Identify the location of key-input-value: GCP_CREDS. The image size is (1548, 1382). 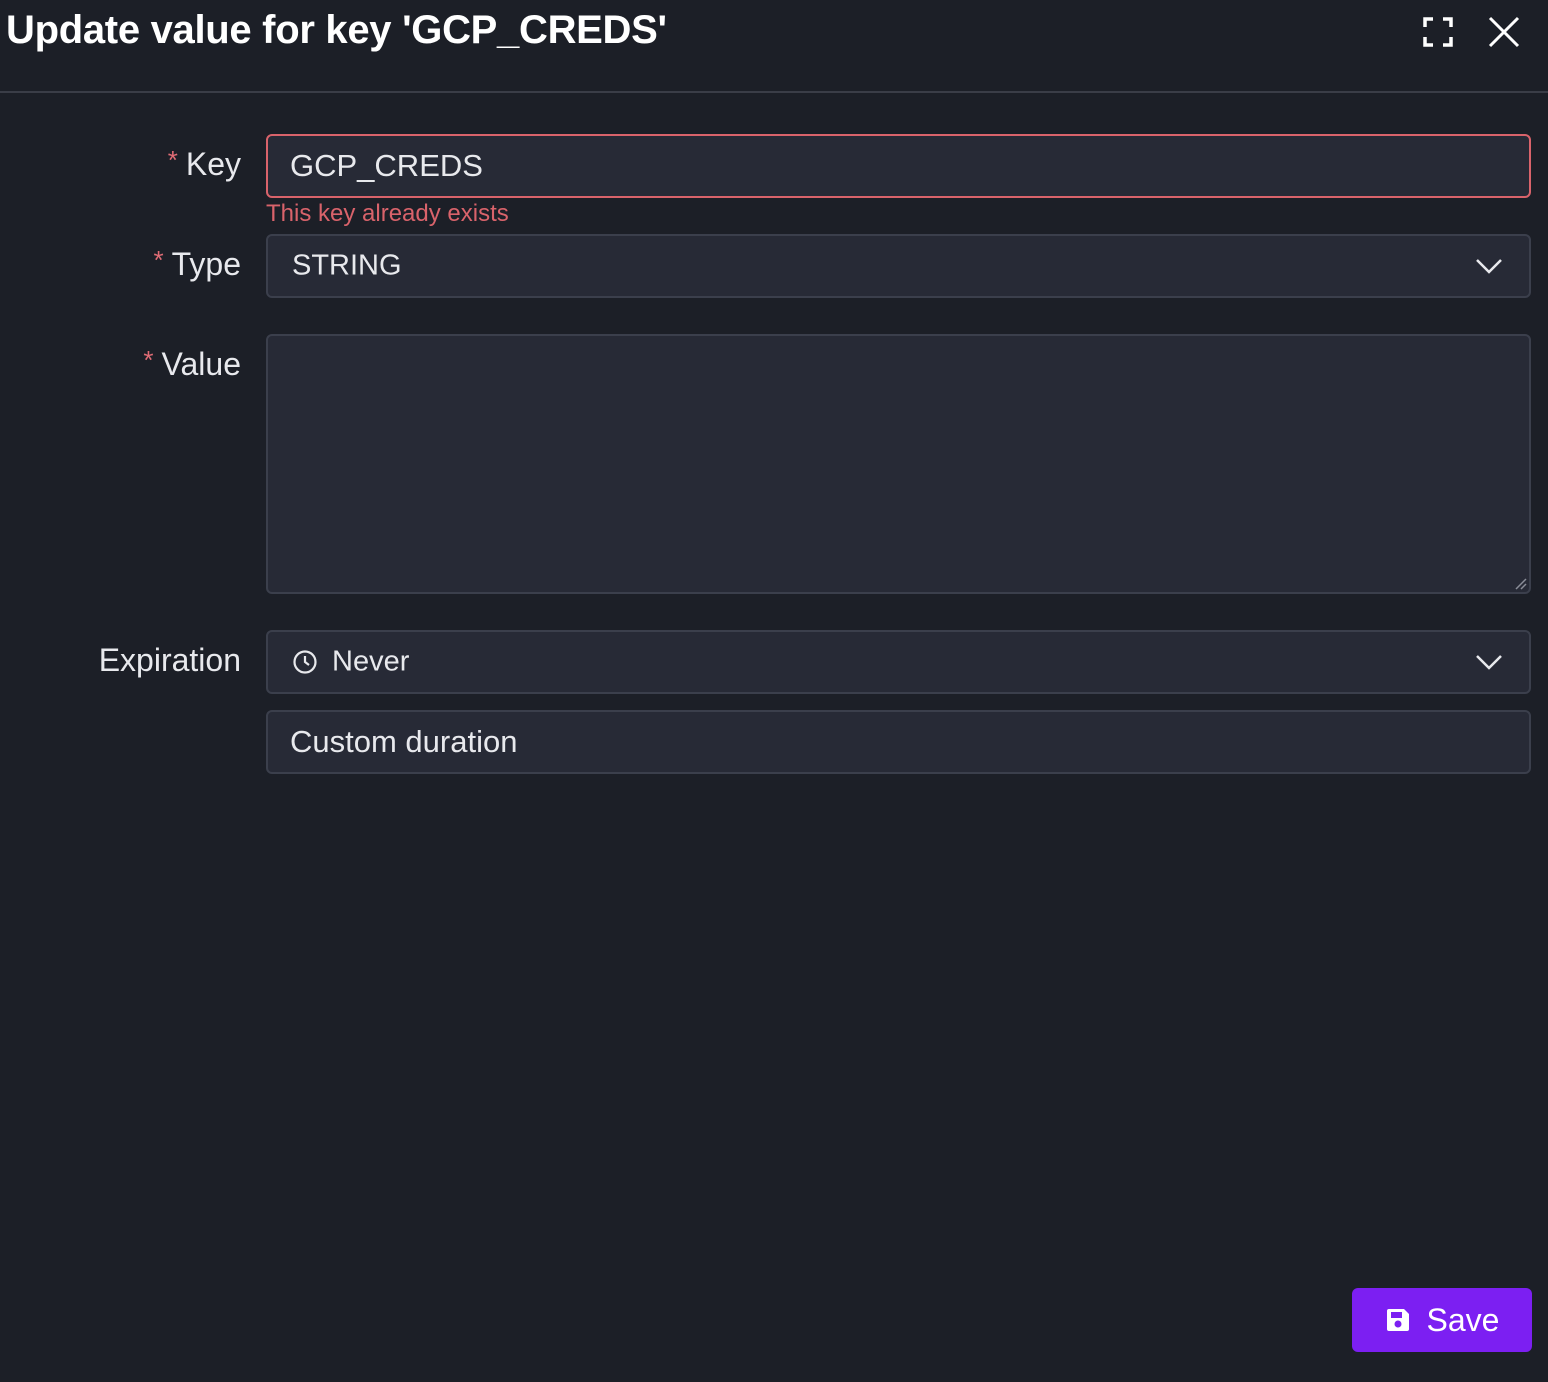
(386, 165).